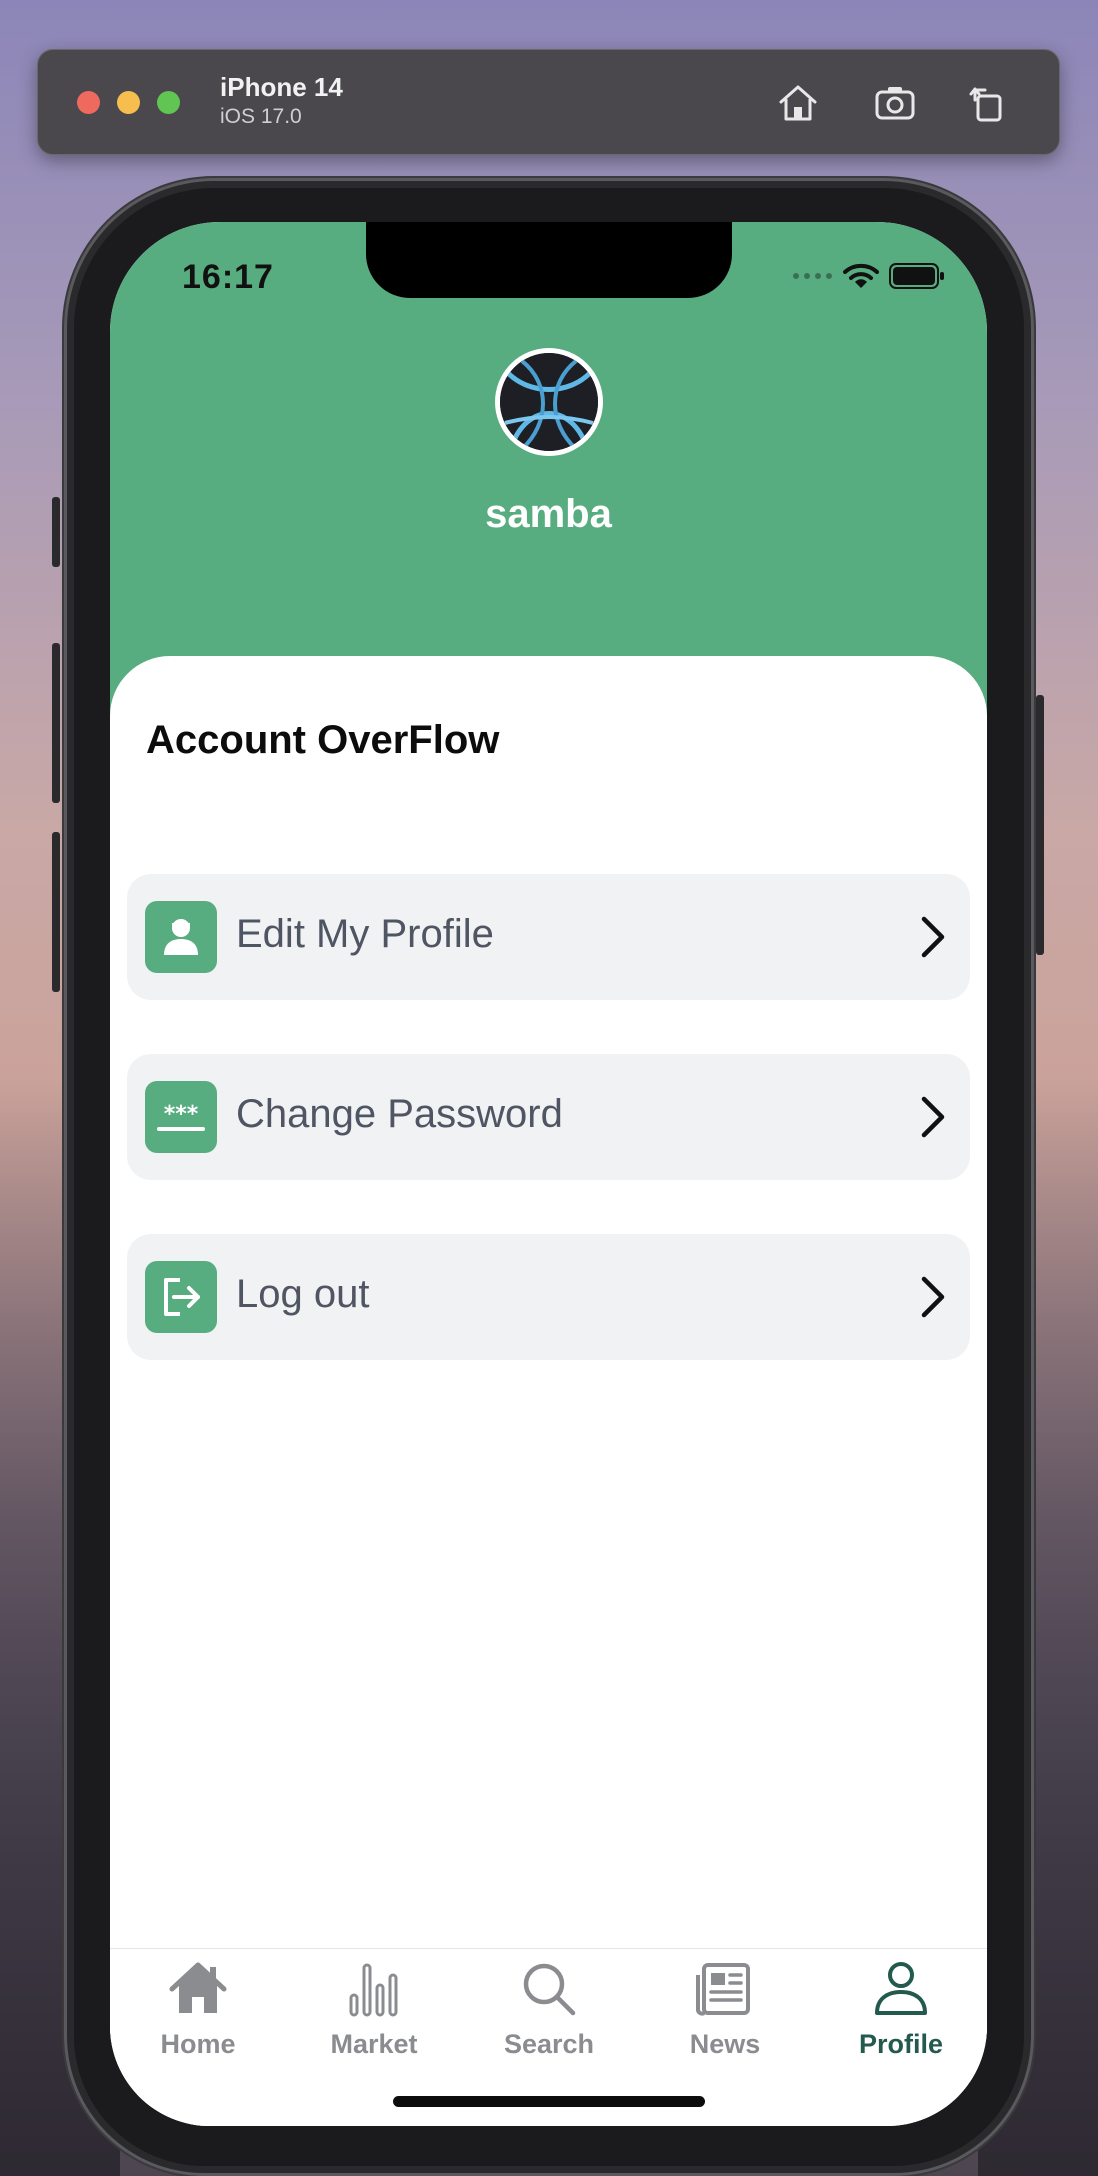  I want to click on logout-button: Log out, so click(548, 1297).